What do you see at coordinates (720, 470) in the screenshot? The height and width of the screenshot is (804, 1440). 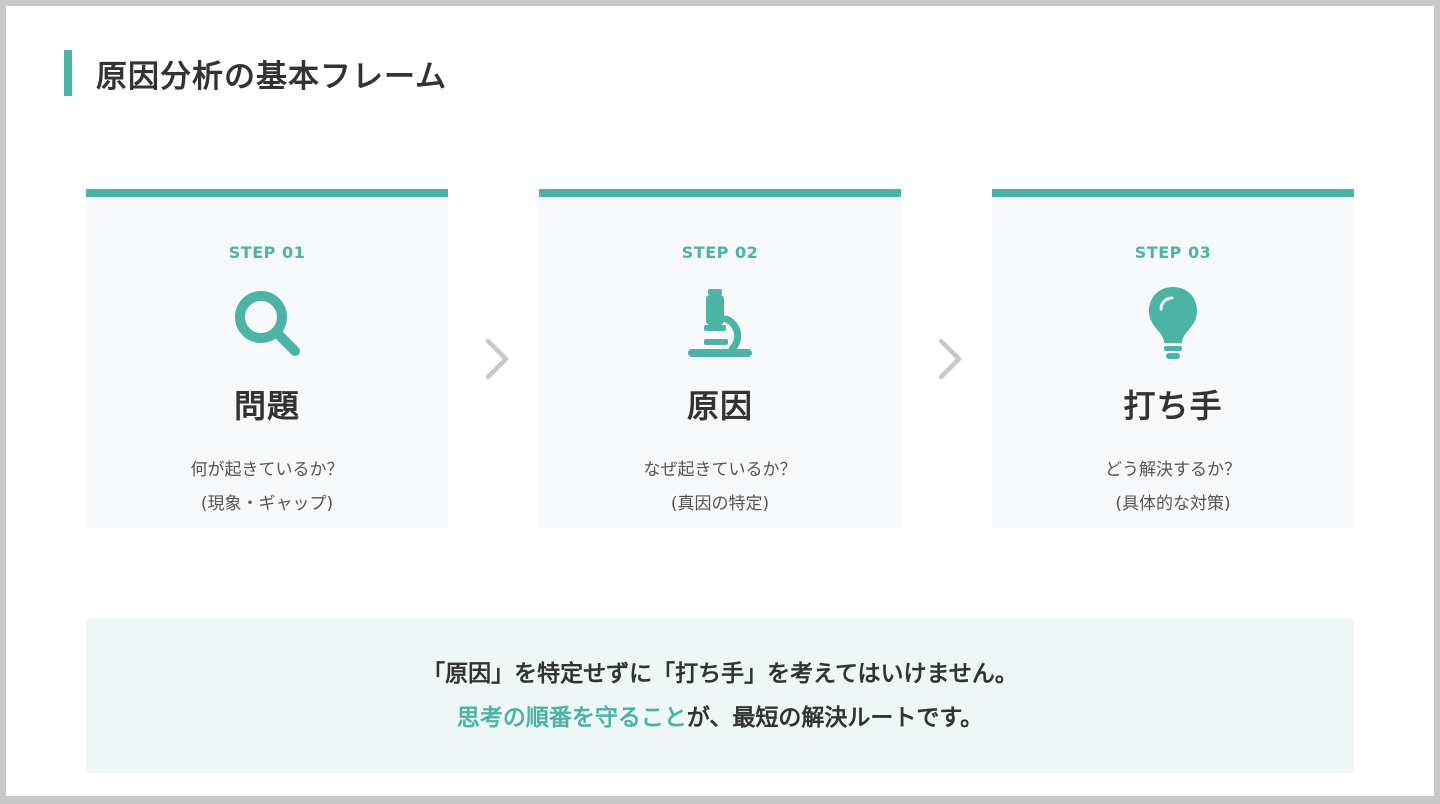 I see `step-question: なぜ起きているか？` at bounding box center [720, 470].